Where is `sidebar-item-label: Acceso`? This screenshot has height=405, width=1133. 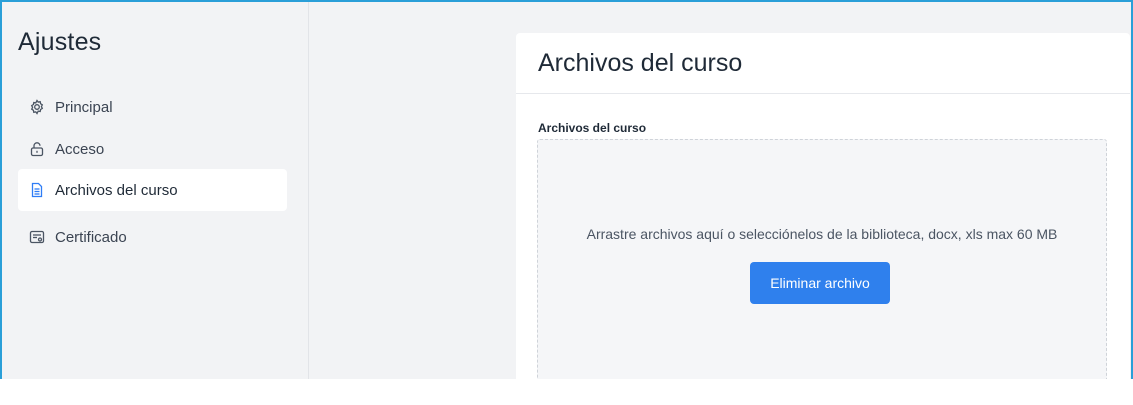
sidebar-item-label: Acceso is located at coordinates (80, 149).